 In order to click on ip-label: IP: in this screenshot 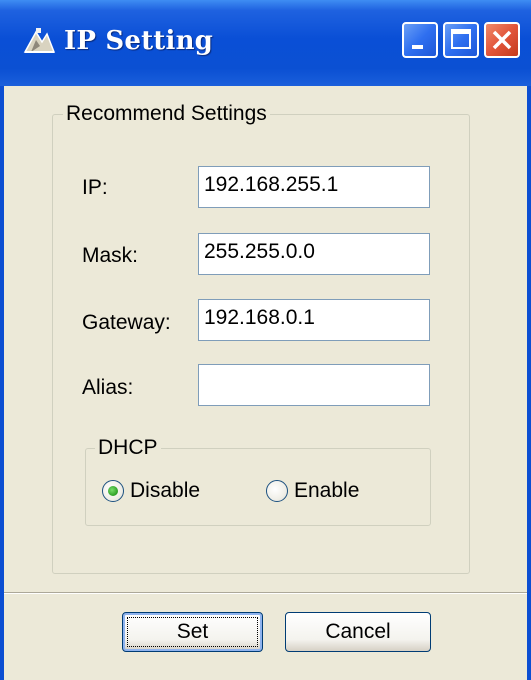, I will do `click(95, 187)`.